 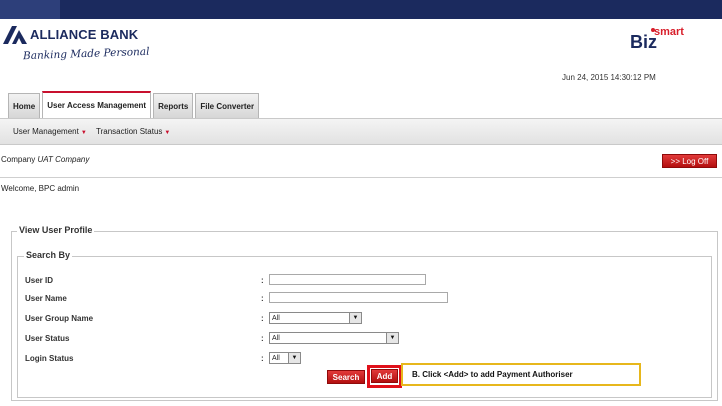 I want to click on company-info: Company UAT Company, so click(x=45, y=159).